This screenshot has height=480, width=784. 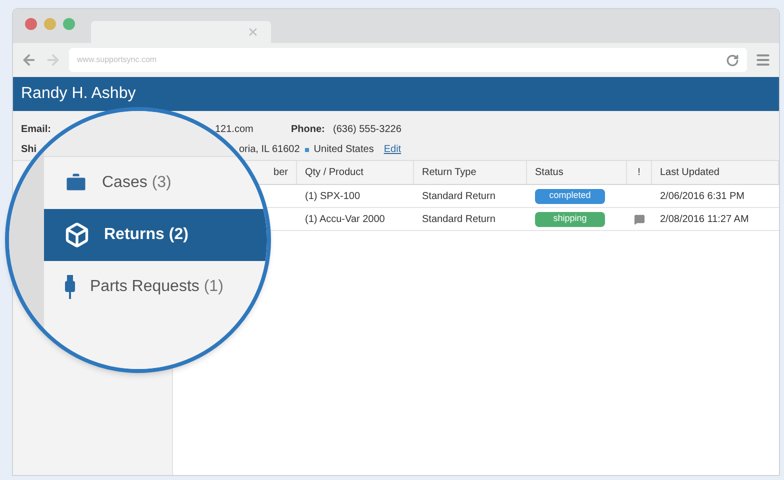 I want to click on last-updated-cell-text: 2/08/2016 11:27 AM, so click(x=704, y=219).